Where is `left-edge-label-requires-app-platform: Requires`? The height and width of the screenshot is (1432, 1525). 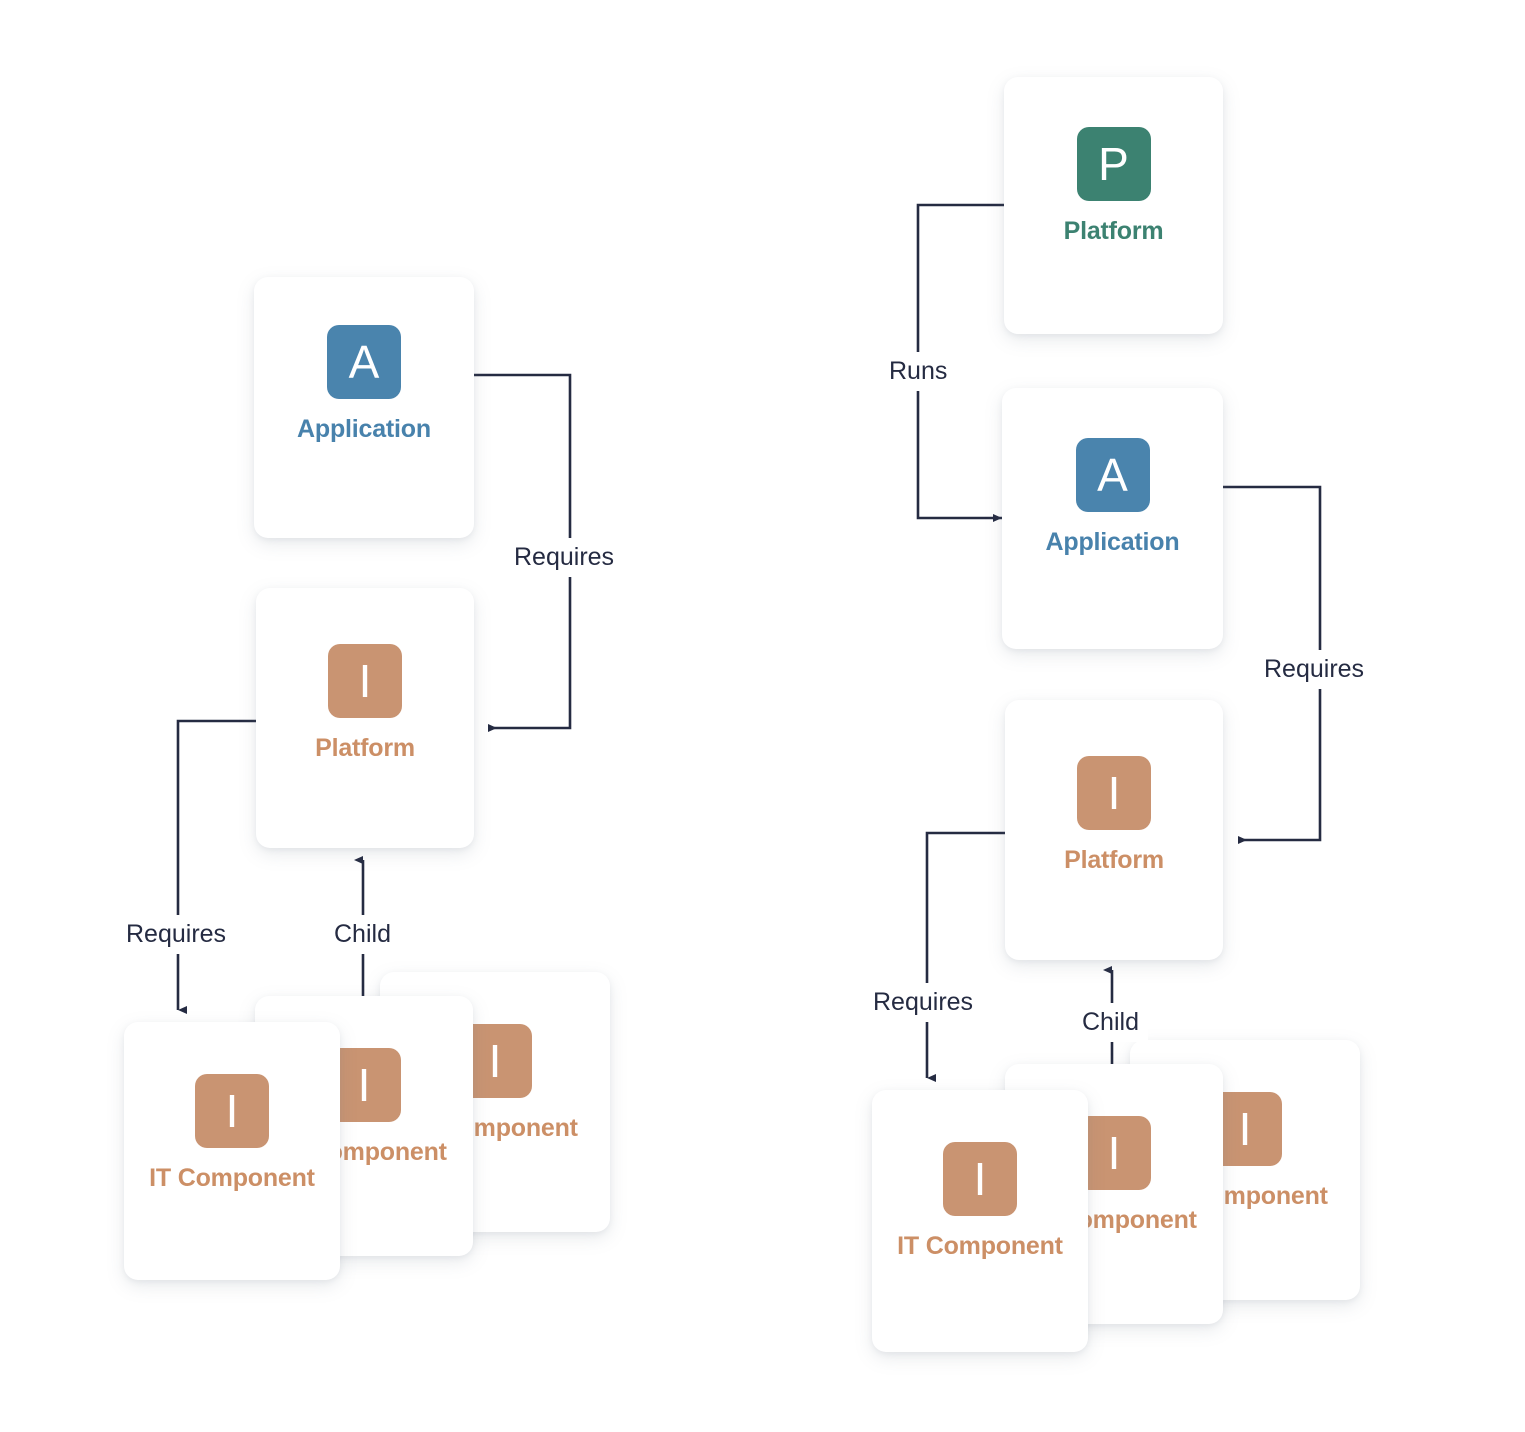
left-edge-label-requires-app-platform: Requires is located at coordinates (564, 557).